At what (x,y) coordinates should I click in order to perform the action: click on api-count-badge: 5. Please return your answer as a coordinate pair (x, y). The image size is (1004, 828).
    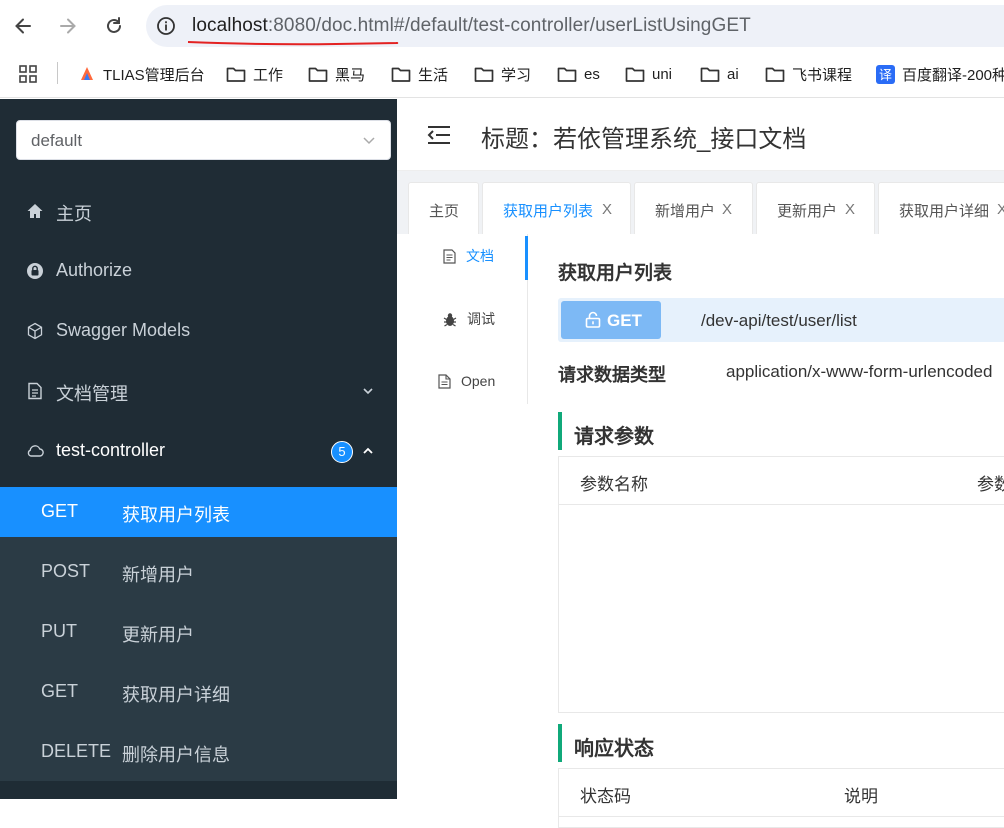
    Looking at the image, I should click on (342, 452).